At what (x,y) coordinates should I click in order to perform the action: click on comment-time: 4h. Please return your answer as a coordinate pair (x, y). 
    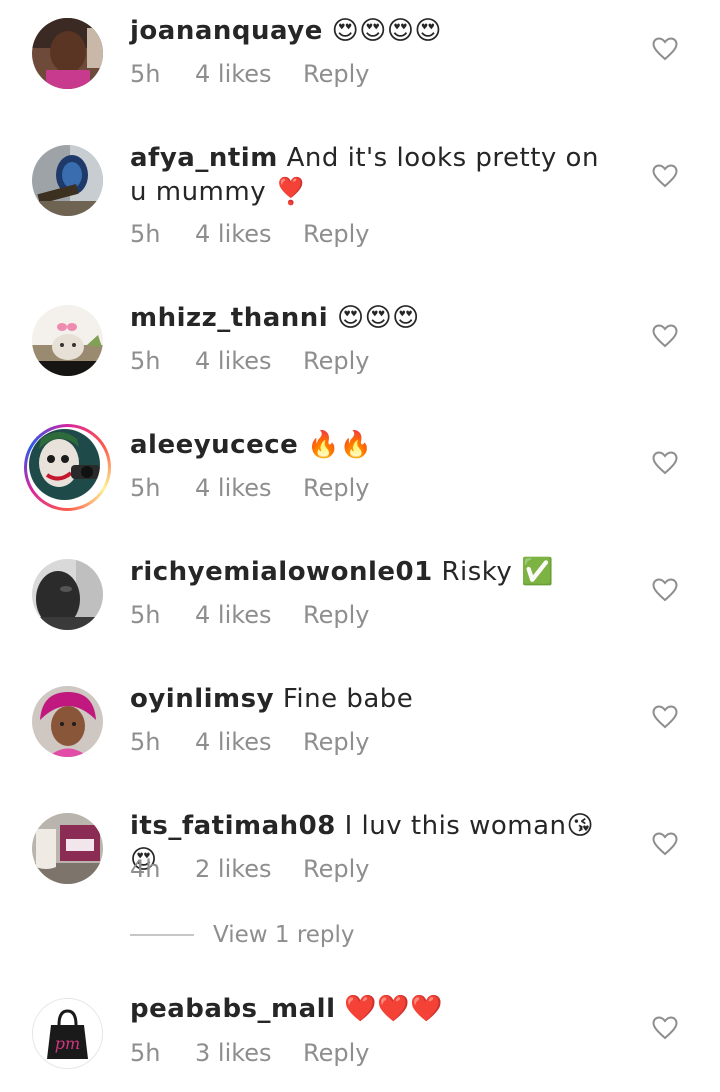
    Looking at the image, I should click on (145, 869).